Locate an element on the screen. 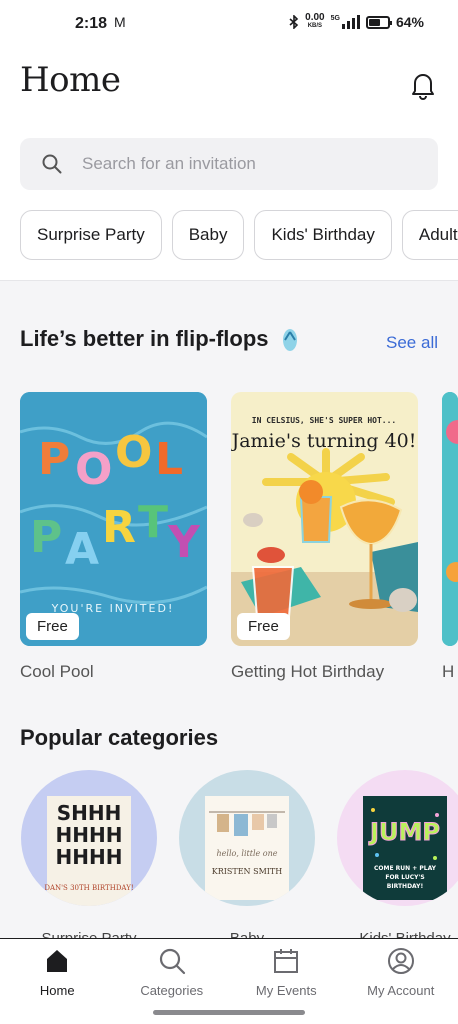 This screenshot has height=1024, width=458. nav-my-events-label: My Events is located at coordinates (286, 990).